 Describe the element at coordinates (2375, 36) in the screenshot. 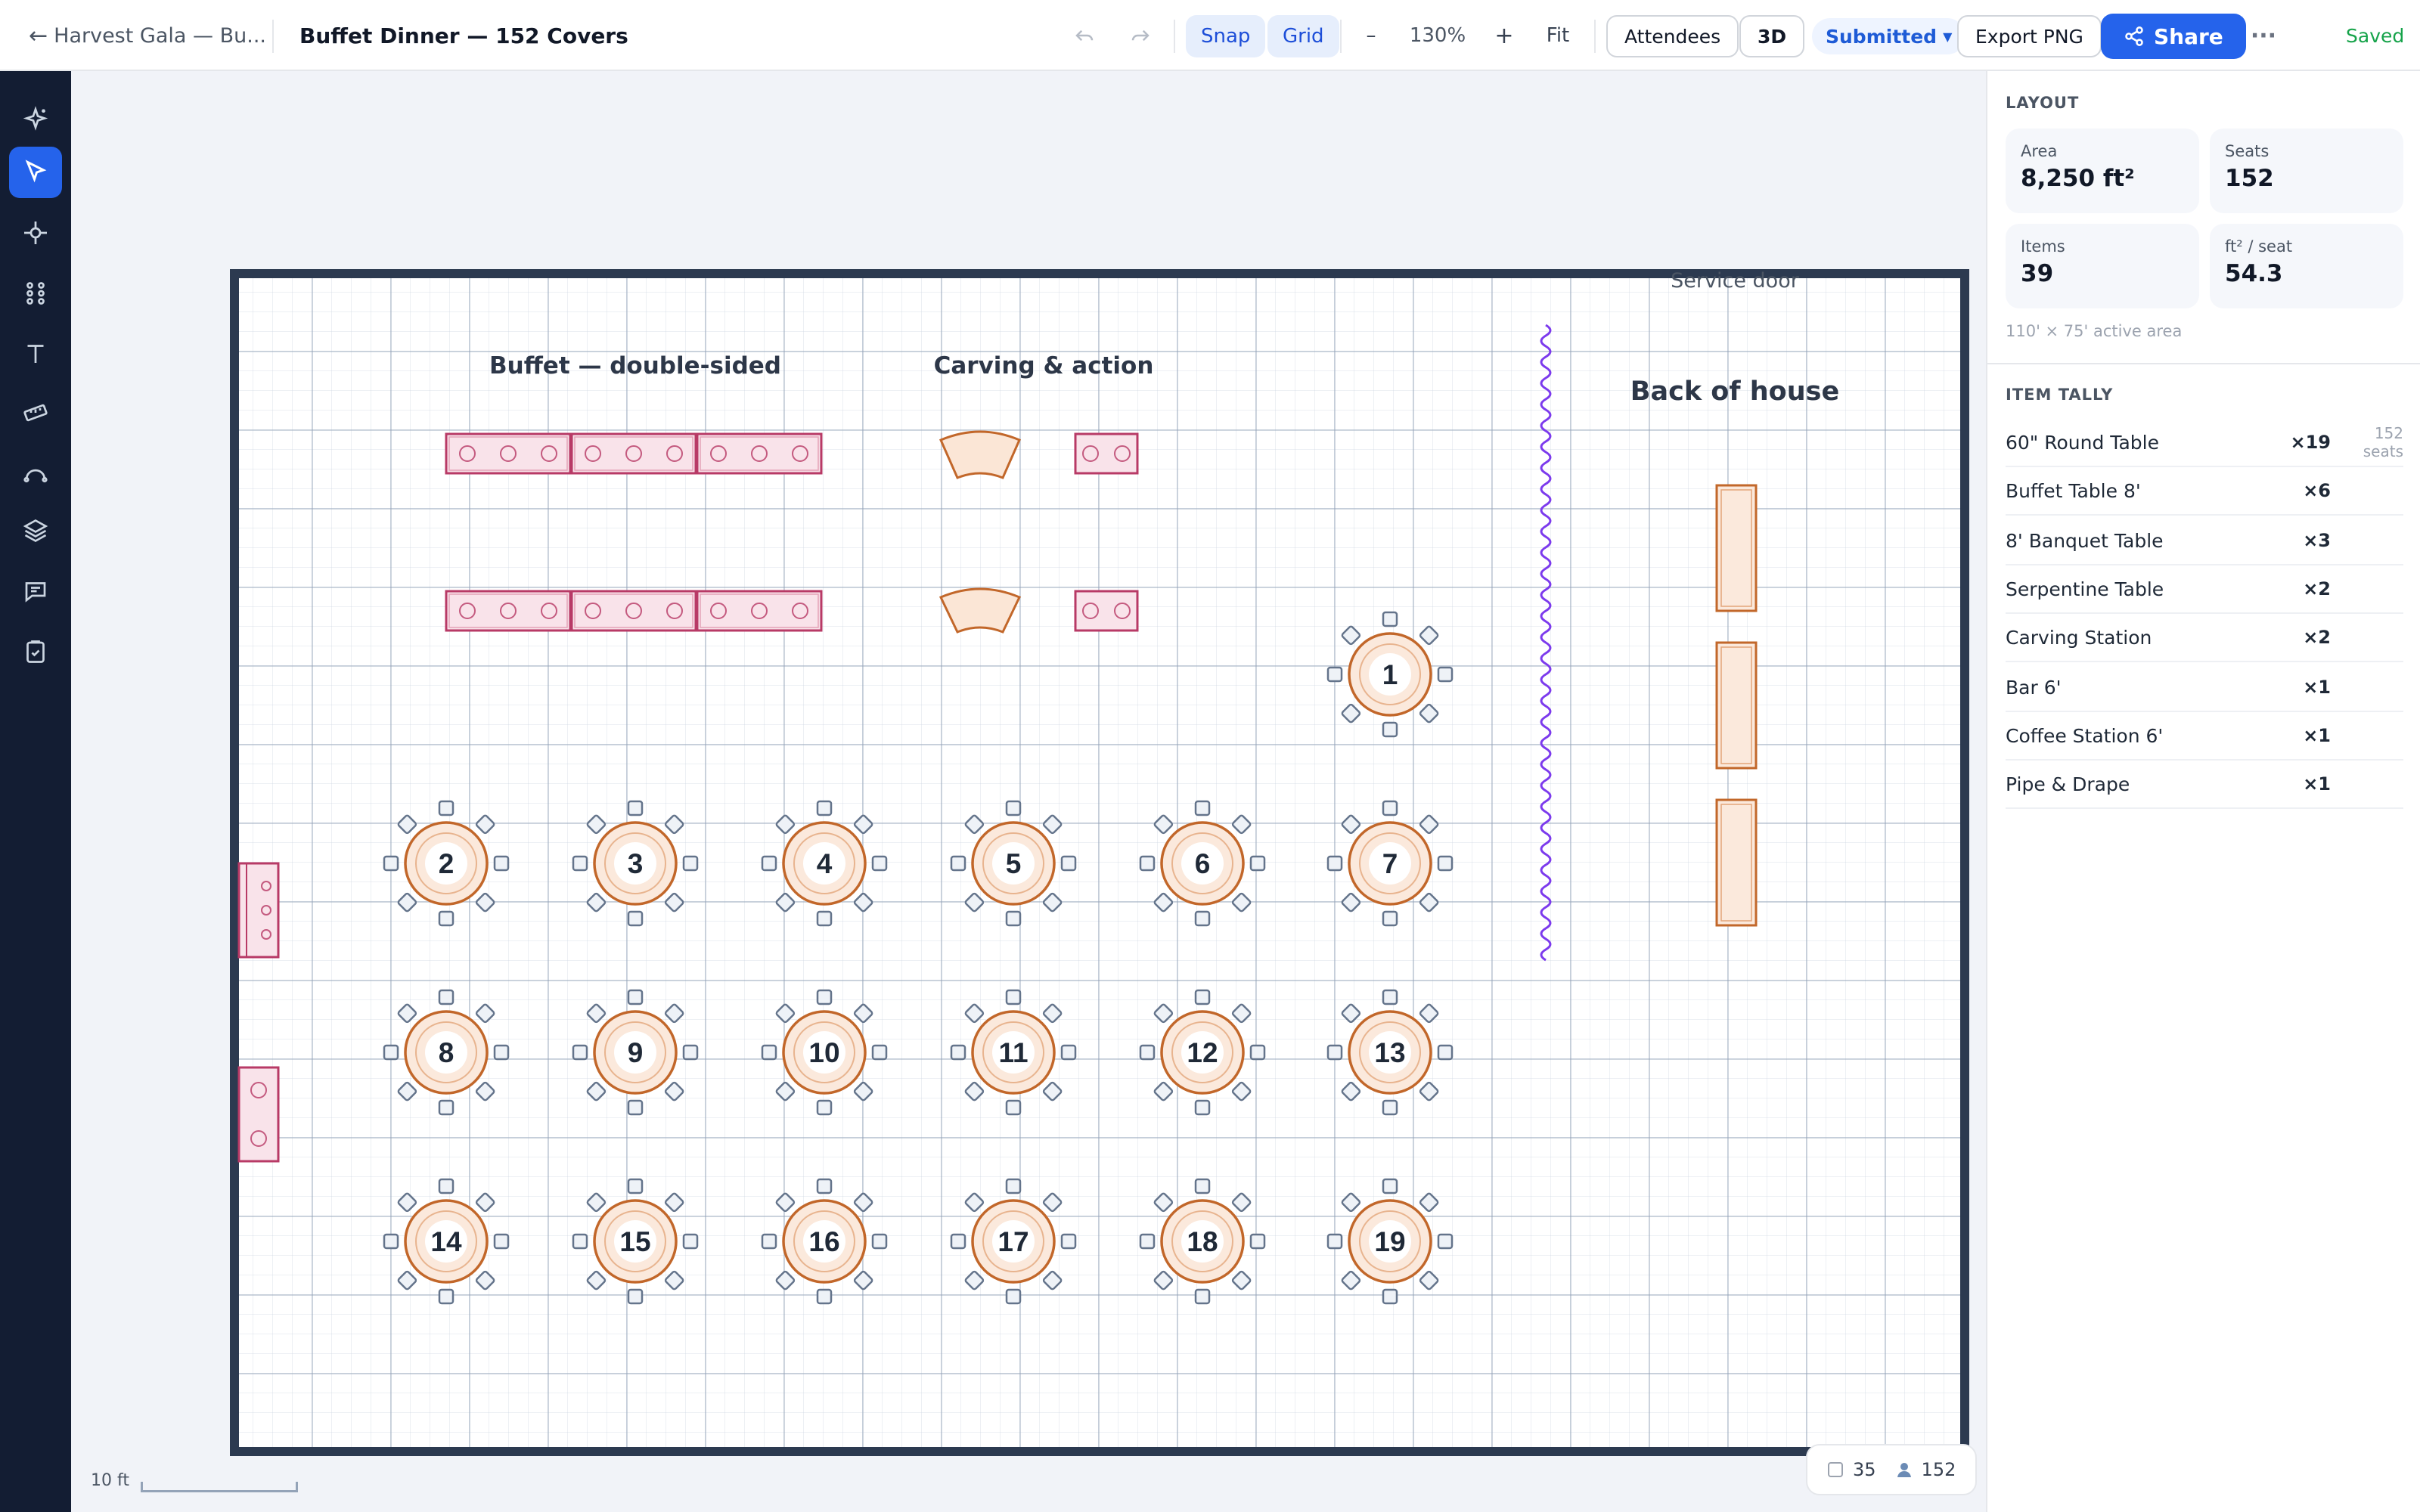

I see `save-status: Saved` at that location.